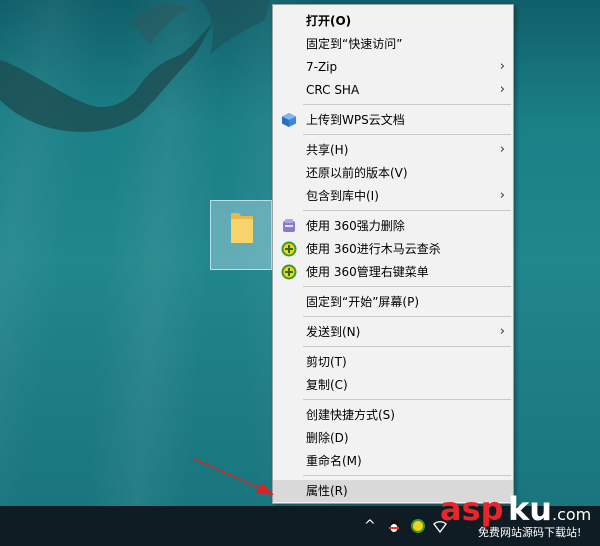  I want to click on menu-item-pin-quick-access: 固定到“快速访问”, so click(393, 44).